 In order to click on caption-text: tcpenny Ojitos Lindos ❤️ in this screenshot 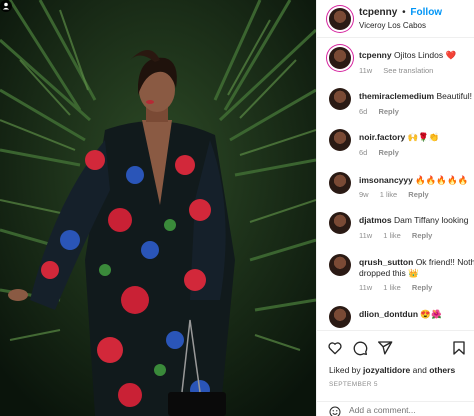, I will do `click(407, 55)`.